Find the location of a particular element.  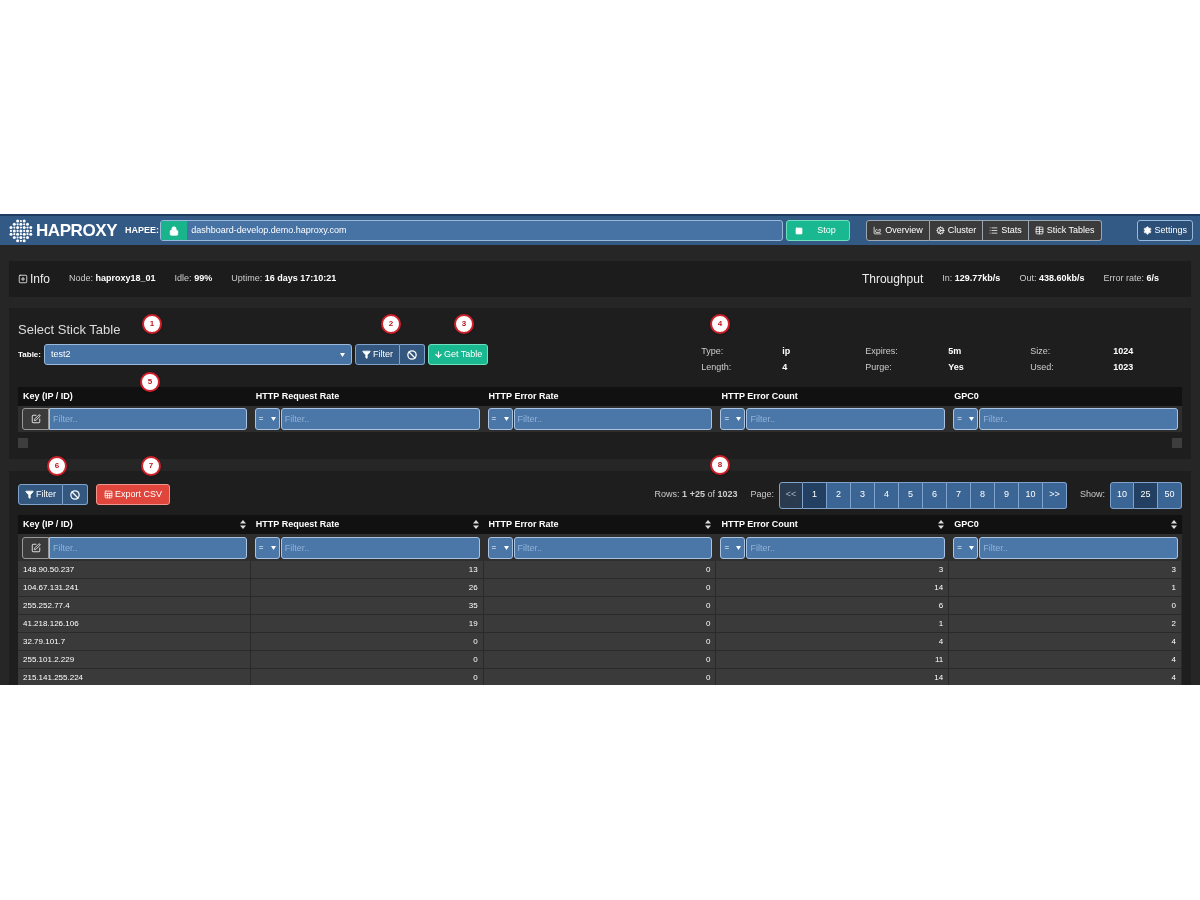

page-size-button: 25 is located at coordinates (1146, 495).